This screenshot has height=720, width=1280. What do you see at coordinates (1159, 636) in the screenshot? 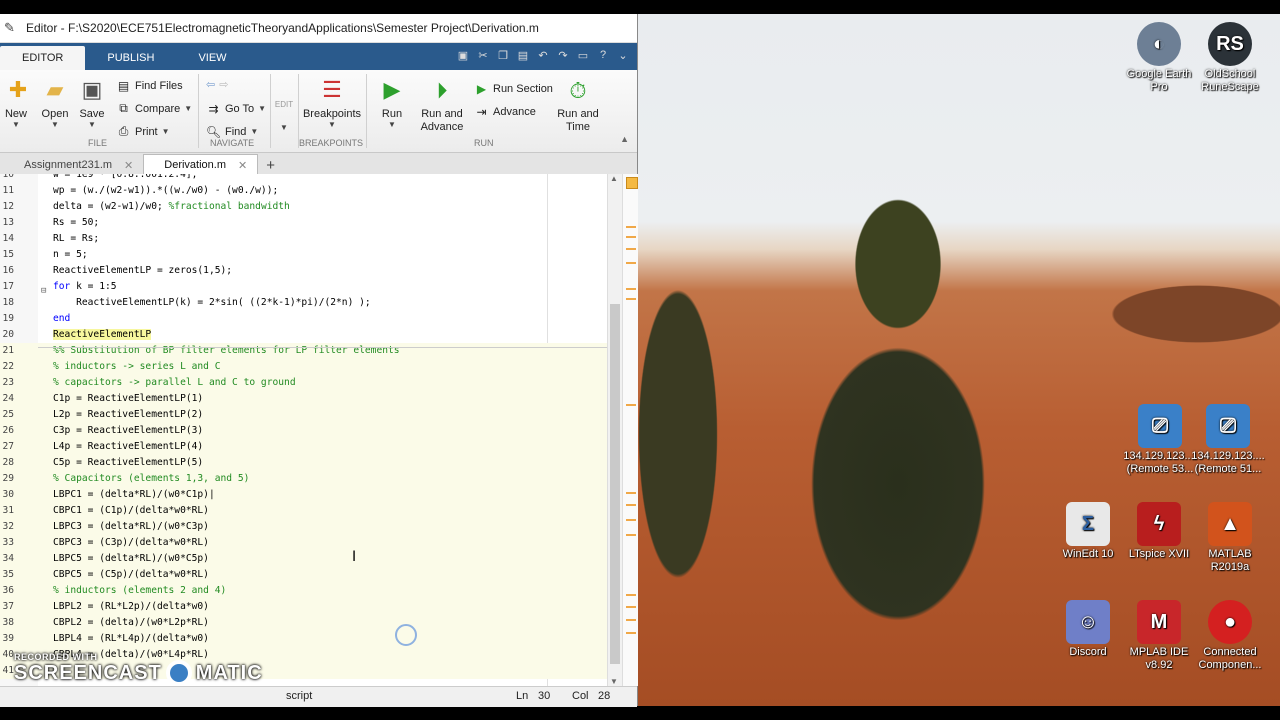
I see `desktop-icon-mplab: M MPLAB IDE v8.92` at bounding box center [1159, 636].